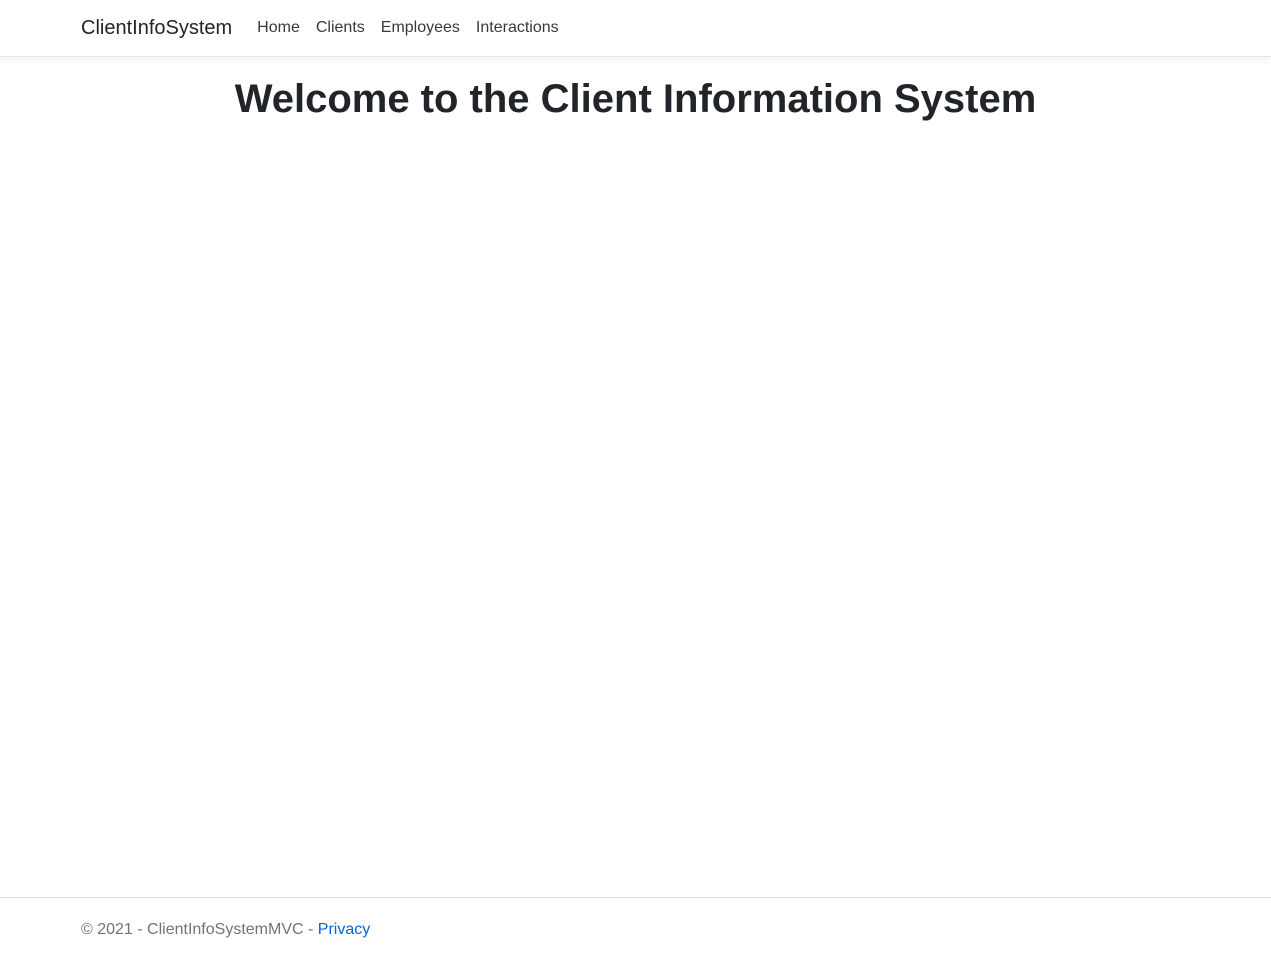 The width and height of the screenshot is (1271, 959). What do you see at coordinates (344, 929) in the screenshot?
I see `privacy-link: Privacy` at bounding box center [344, 929].